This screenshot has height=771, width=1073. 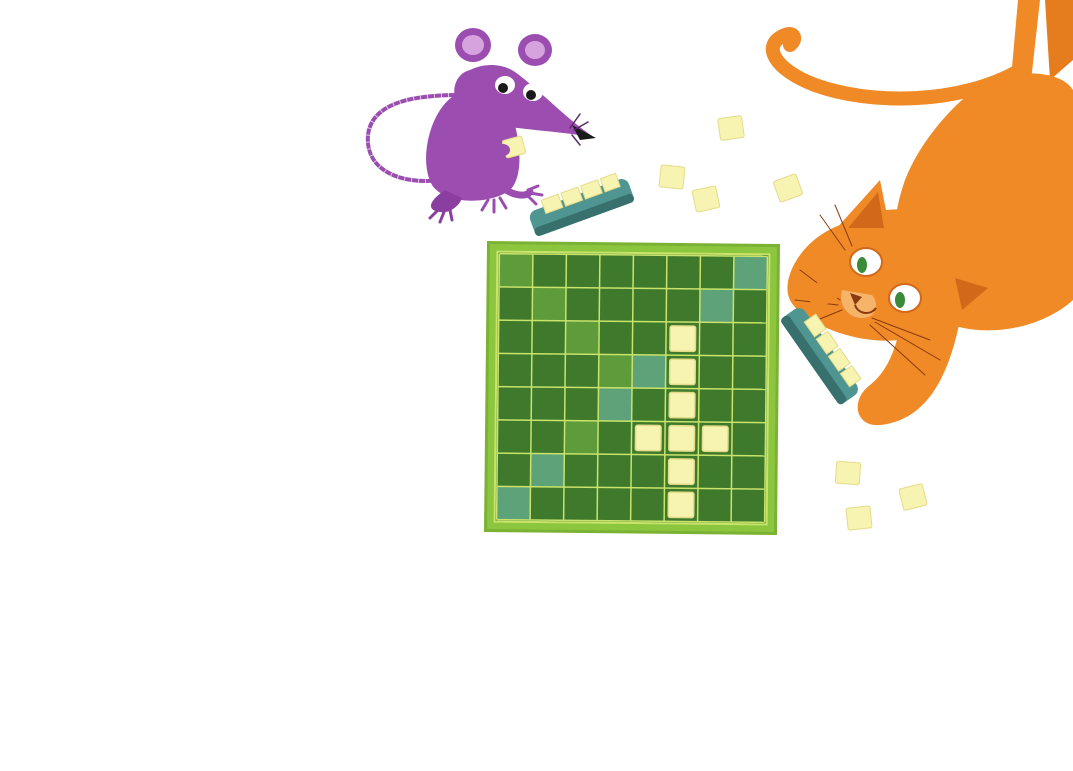 What do you see at coordinates (900, 300) in the screenshot?
I see `cat-pupil-right` at bounding box center [900, 300].